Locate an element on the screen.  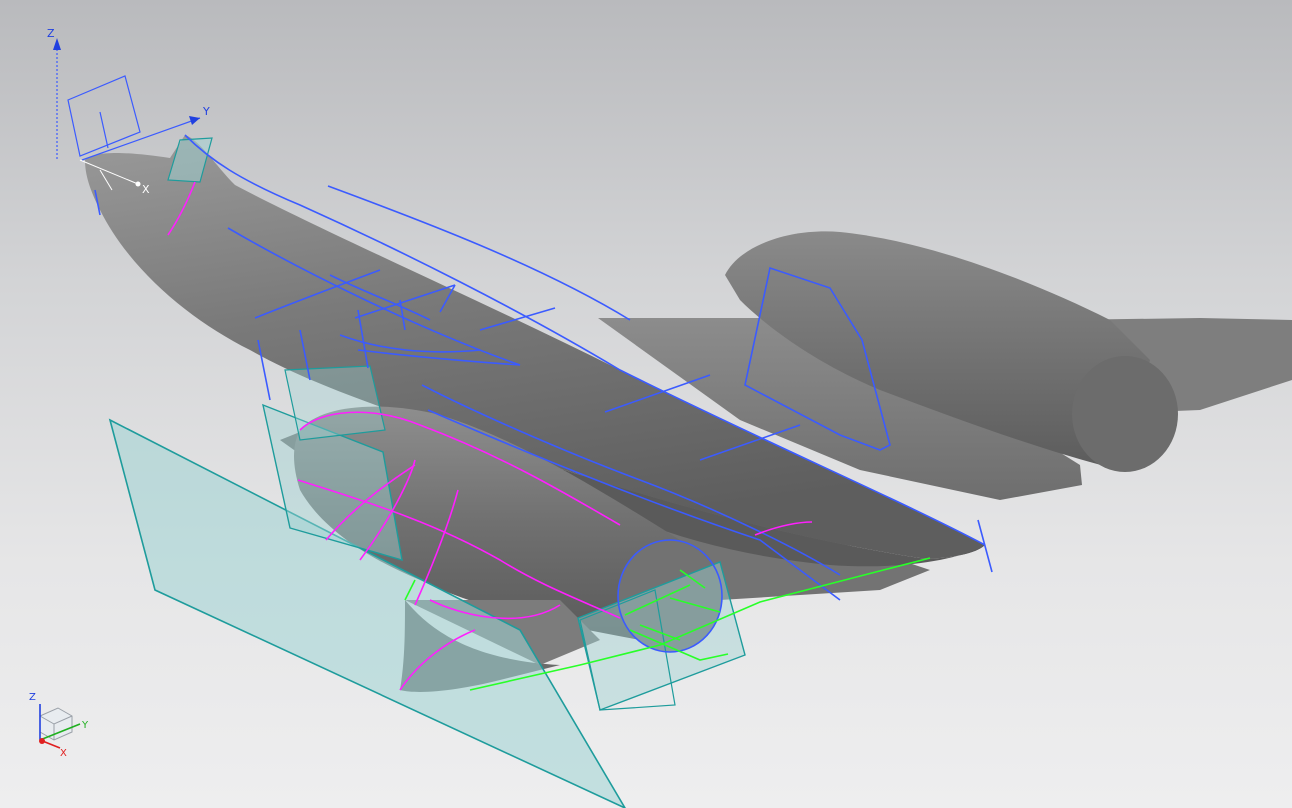
csys-y-label: Y is located at coordinates (206, 111).